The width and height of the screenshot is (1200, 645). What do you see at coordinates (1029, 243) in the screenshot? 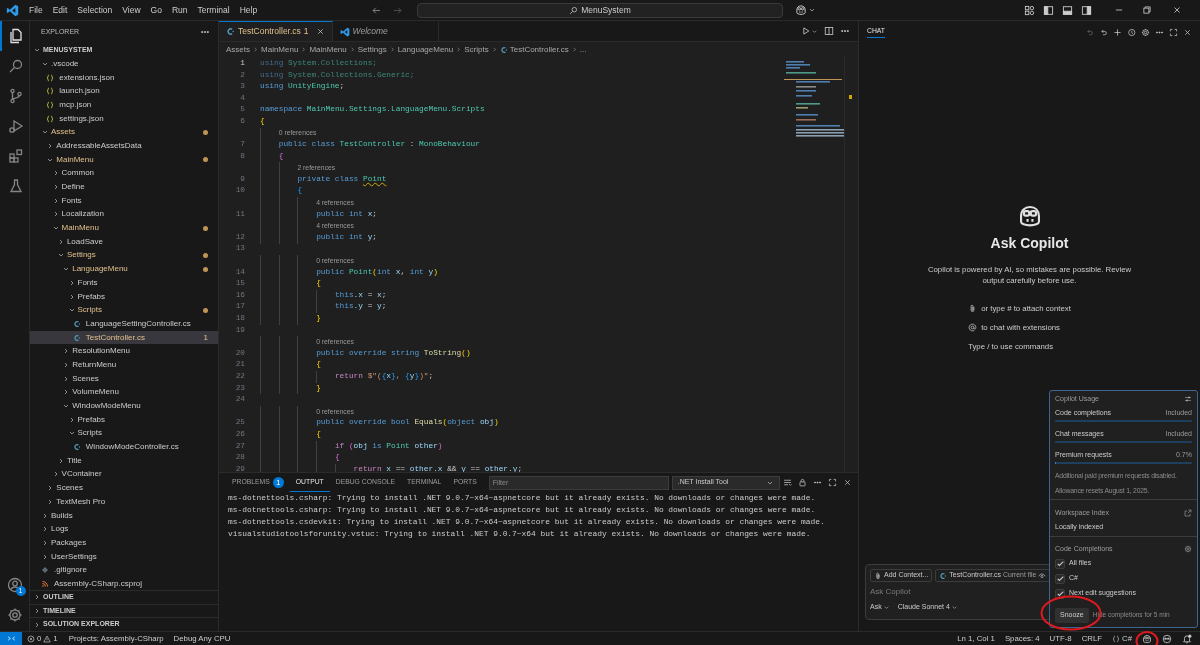
I see `chat-heading: Ask Copilot` at bounding box center [1029, 243].